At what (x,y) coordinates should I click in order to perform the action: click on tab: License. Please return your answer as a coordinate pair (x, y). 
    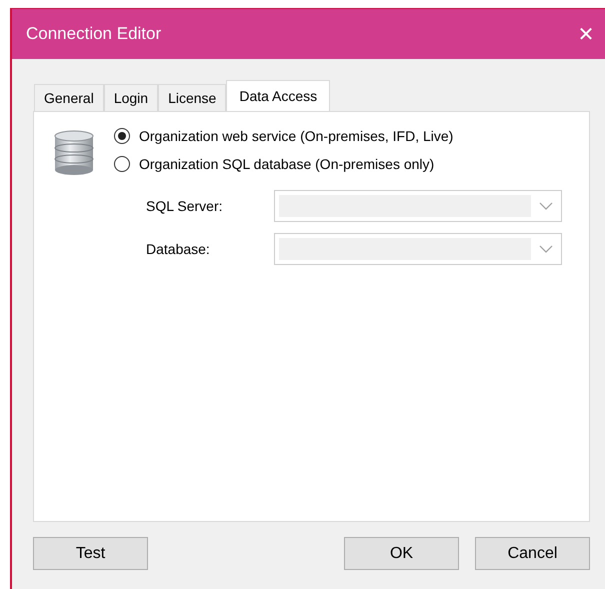
    Looking at the image, I should click on (192, 97).